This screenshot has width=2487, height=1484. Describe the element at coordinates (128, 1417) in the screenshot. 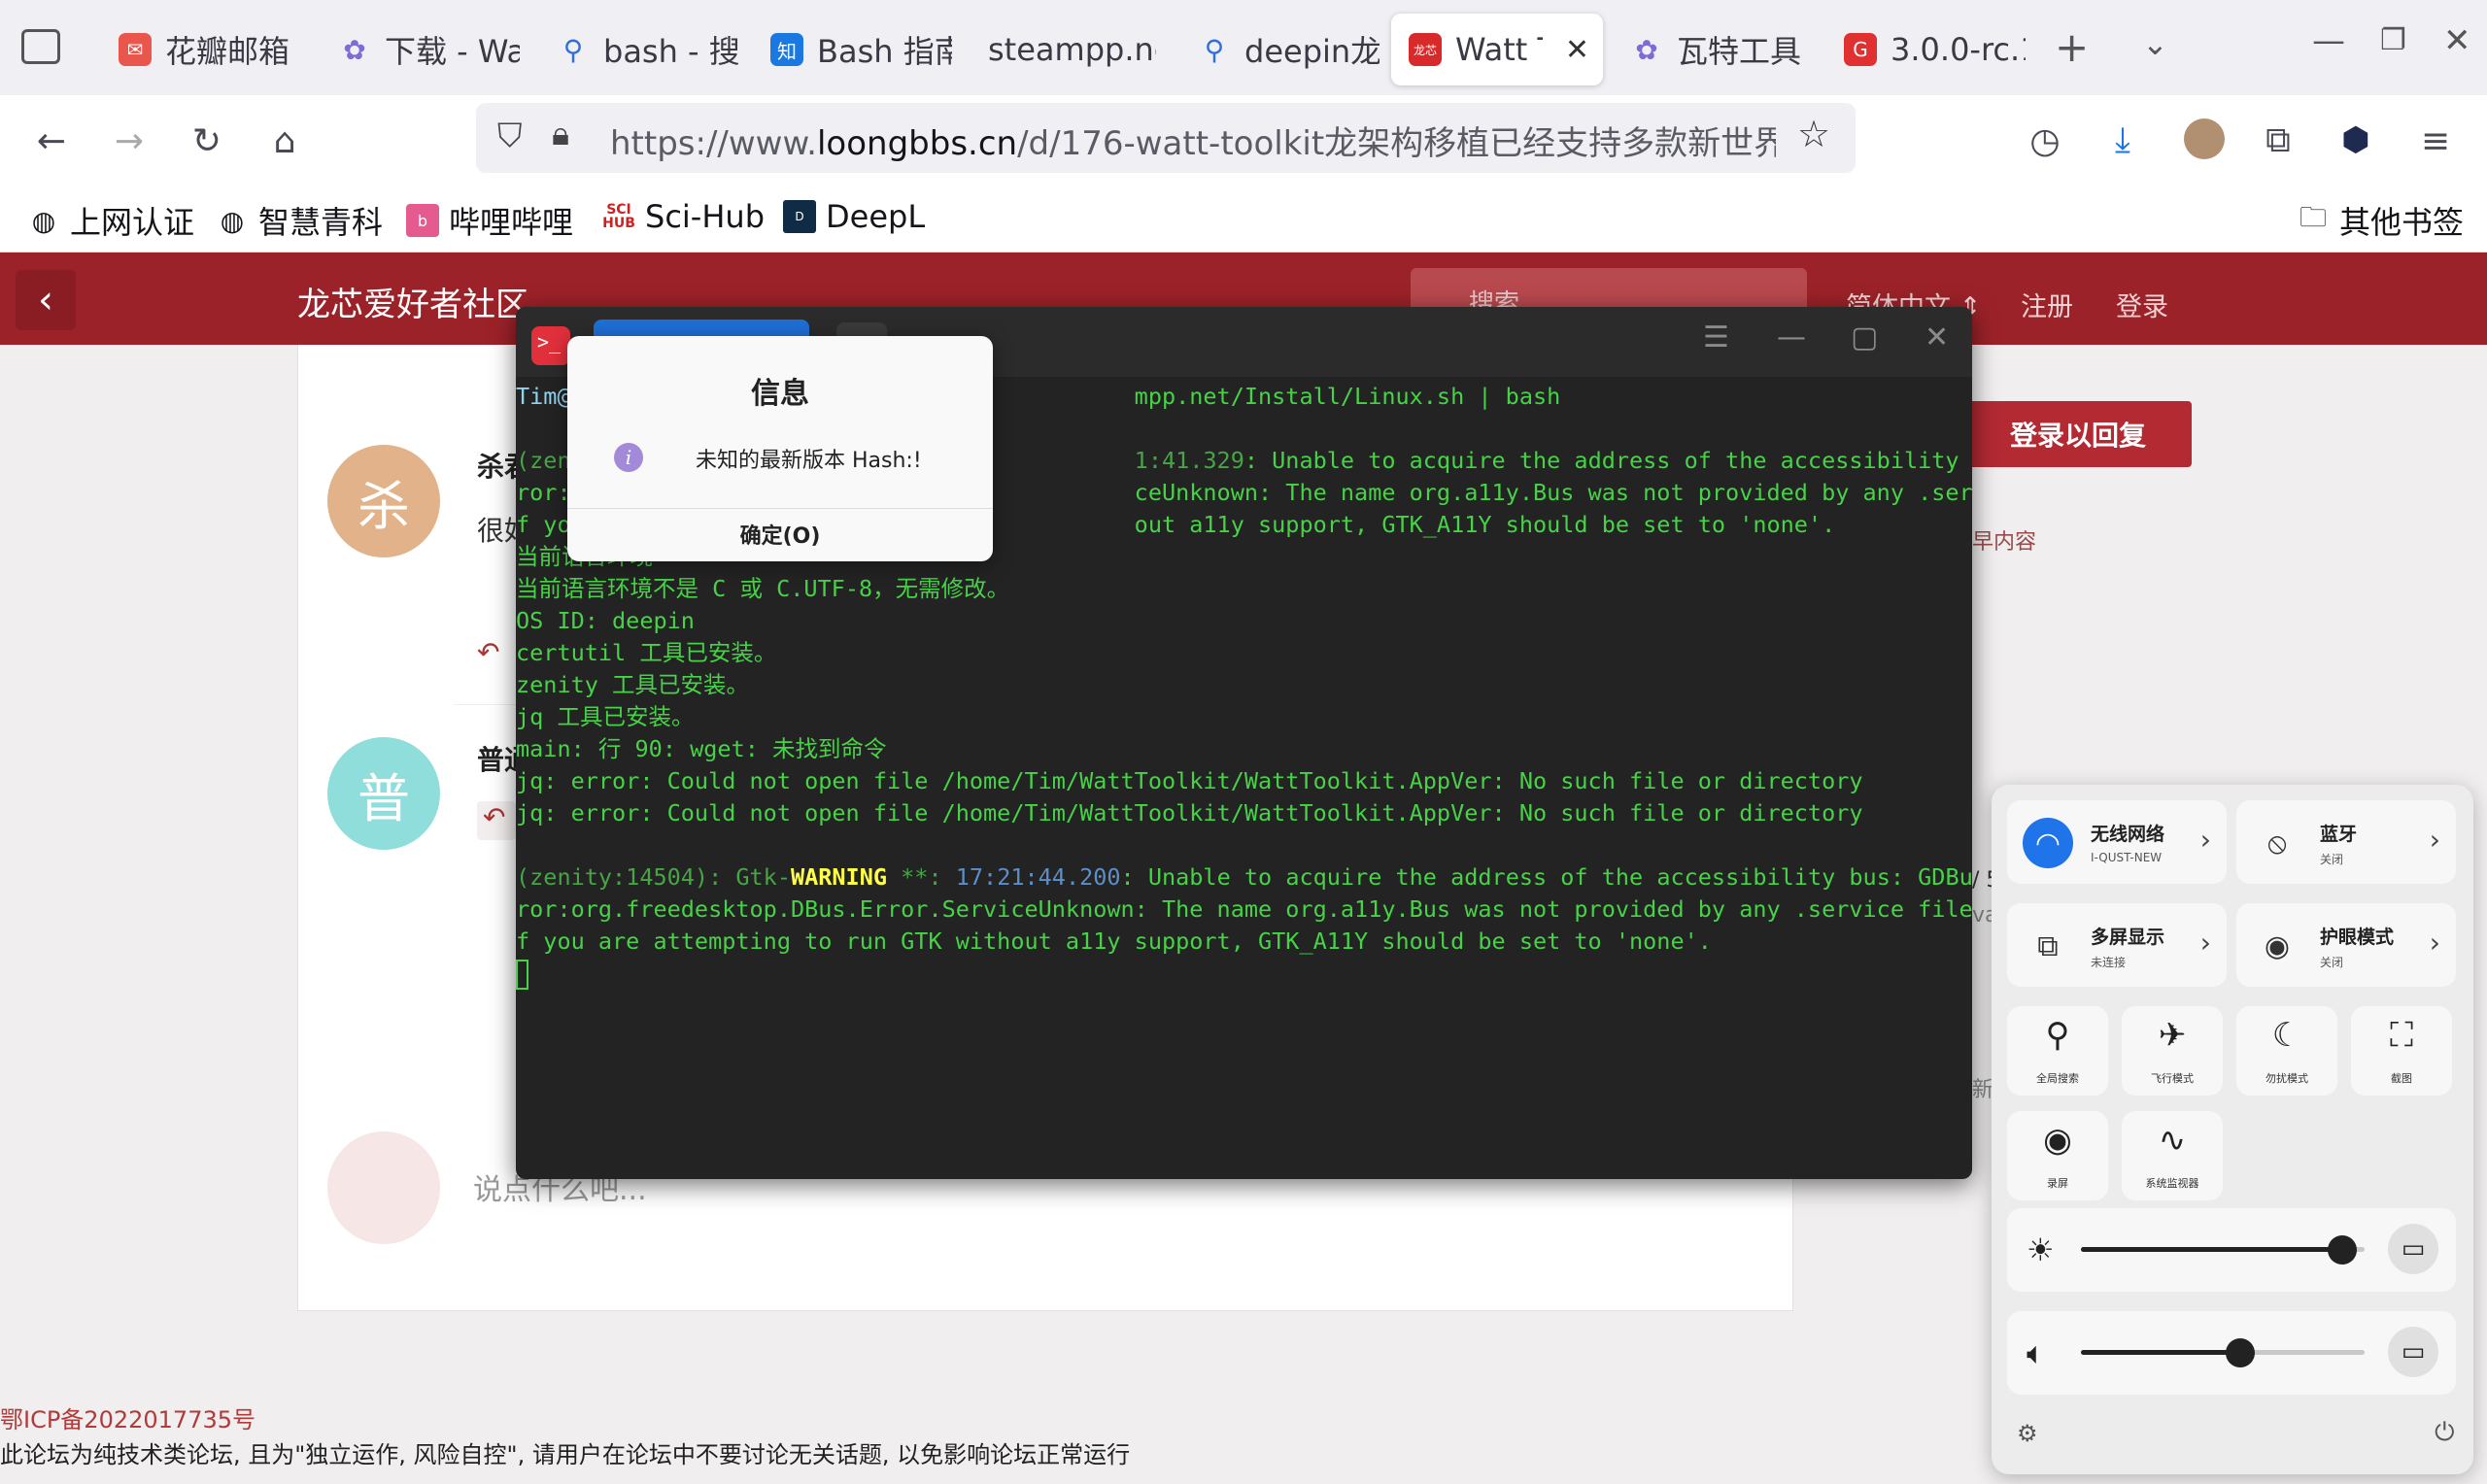

I see `icp-link: 鄂ICP备2022017735号` at that location.